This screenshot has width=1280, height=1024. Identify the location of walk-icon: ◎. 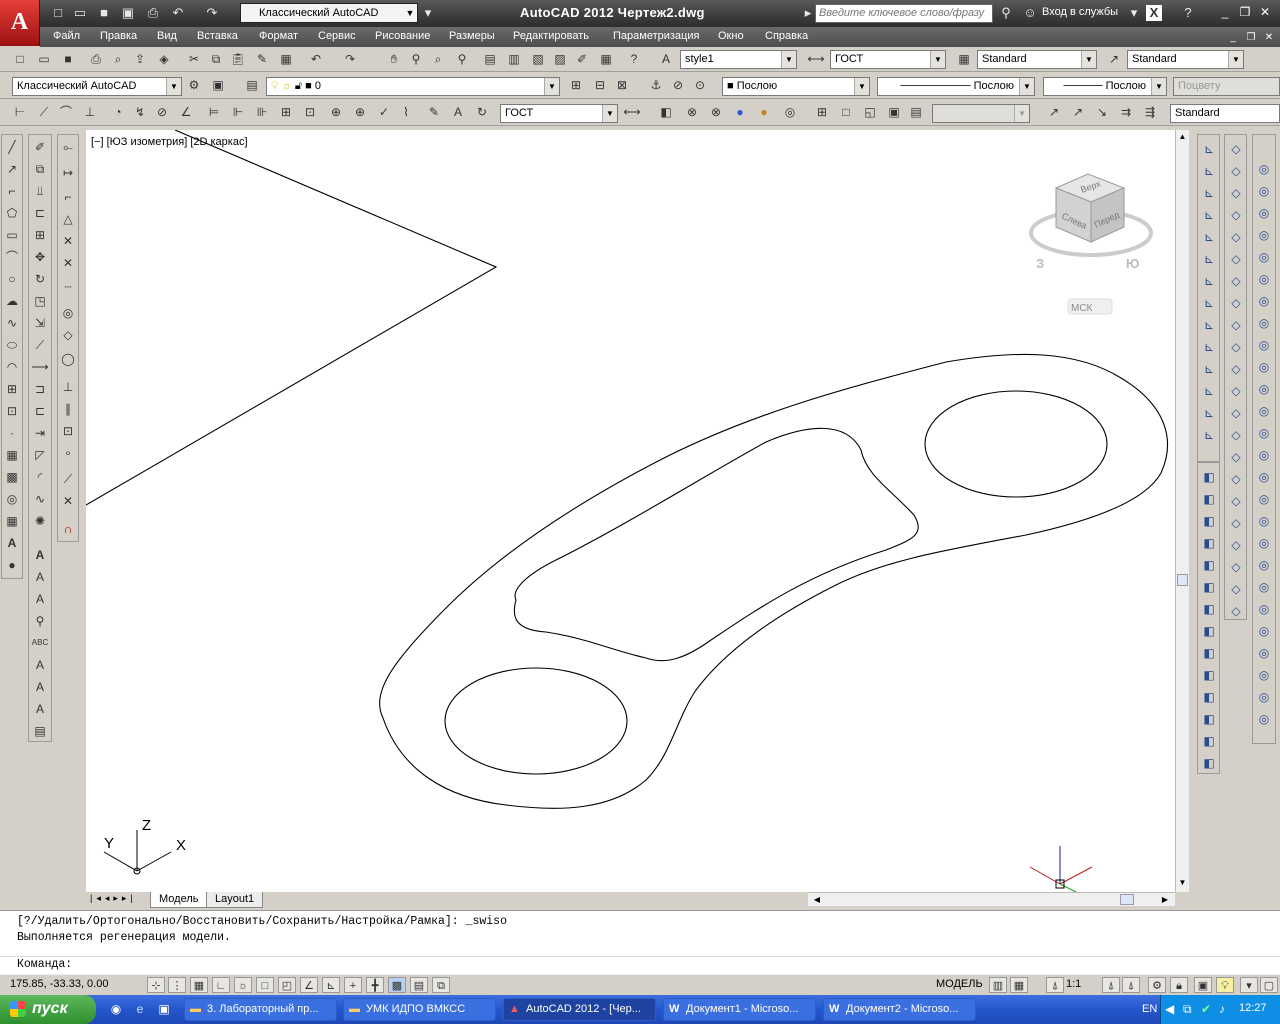
(1264, 477).